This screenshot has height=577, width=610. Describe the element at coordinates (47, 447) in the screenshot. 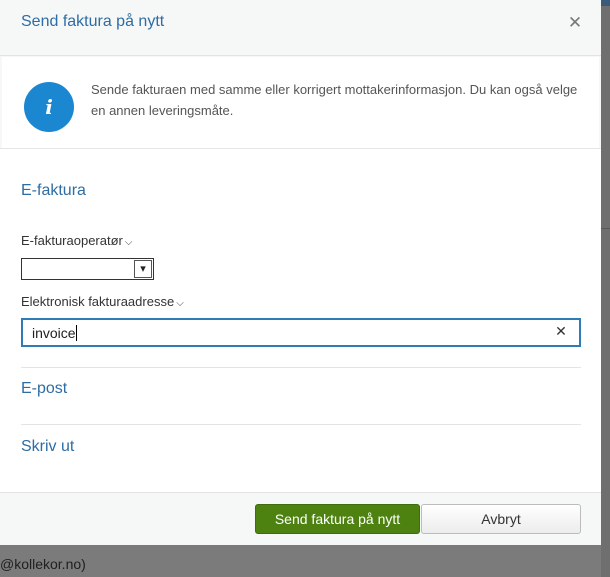

I see `section-skriv-ut: Skriv ut` at that location.